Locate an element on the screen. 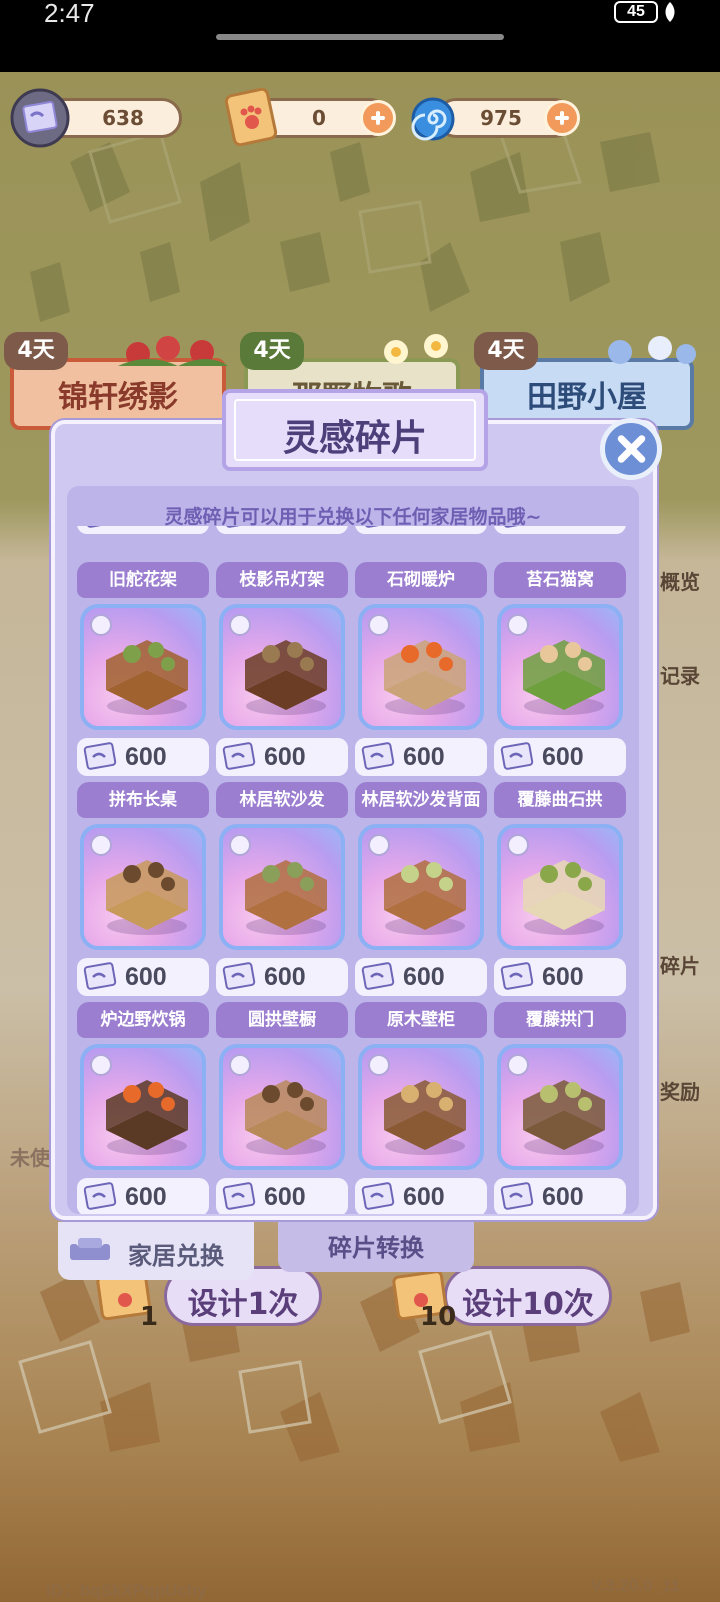  sofa-icon is located at coordinates (90, 1249).